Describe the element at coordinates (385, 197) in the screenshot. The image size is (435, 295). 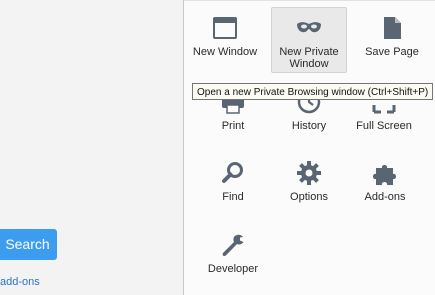
I see `menu-item-label: Add-ons` at that location.